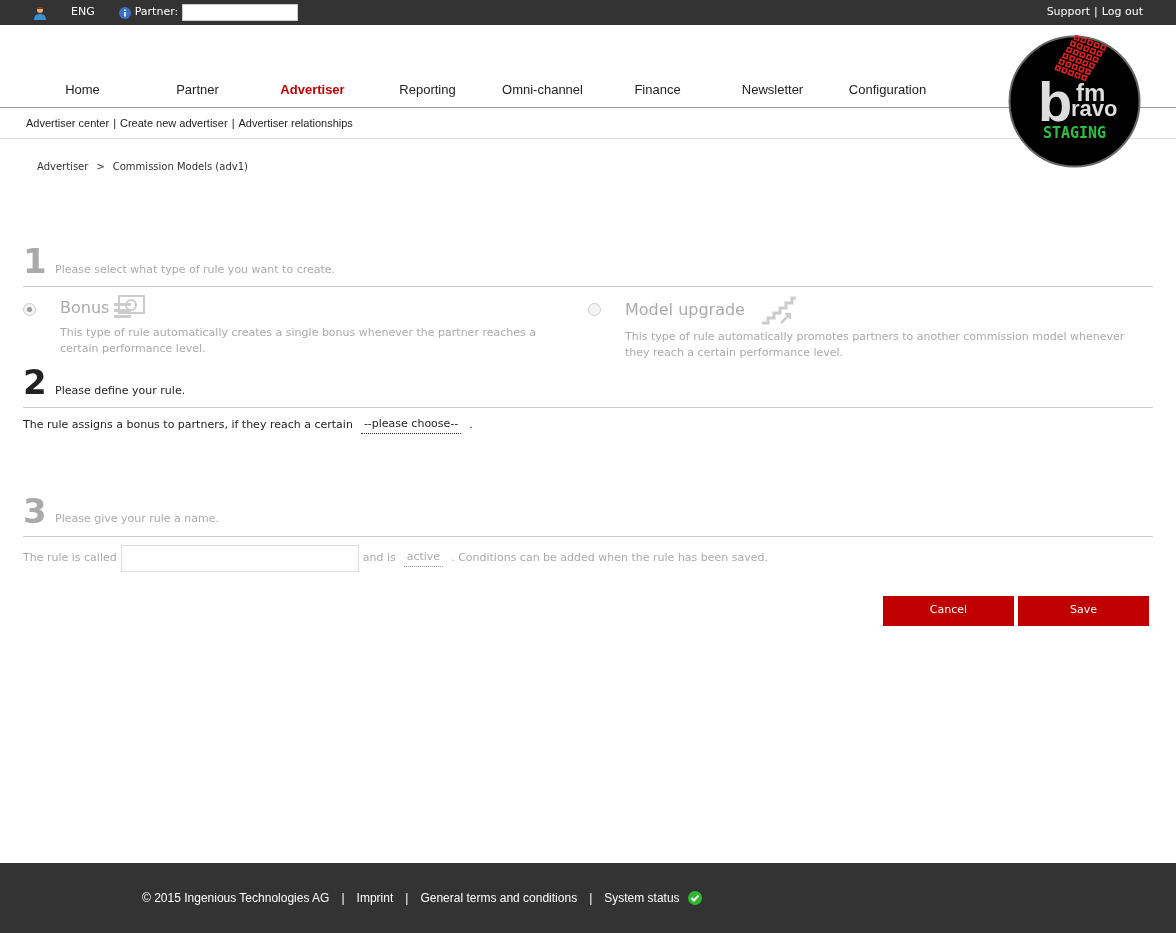 The height and width of the screenshot is (933, 1176). What do you see at coordinates (887, 93) in the screenshot?
I see `nav-tab: Configuration` at bounding box center [887, 93].